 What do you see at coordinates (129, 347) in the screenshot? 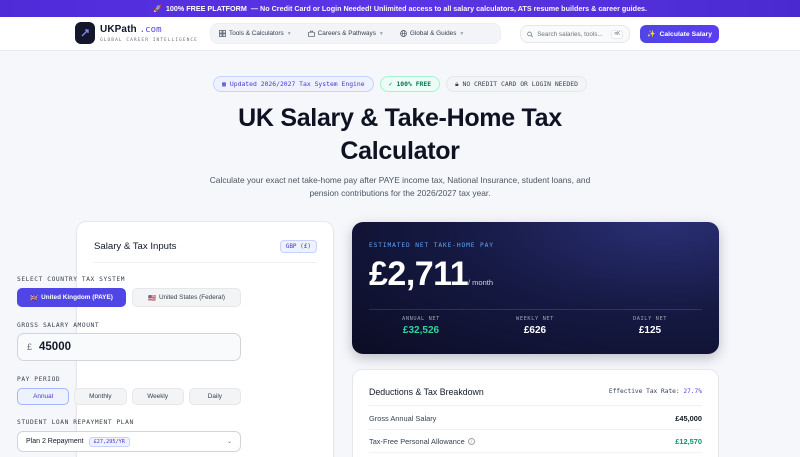
I see `gross-salary-input: £ 45000` at bounding box center [129, 347].